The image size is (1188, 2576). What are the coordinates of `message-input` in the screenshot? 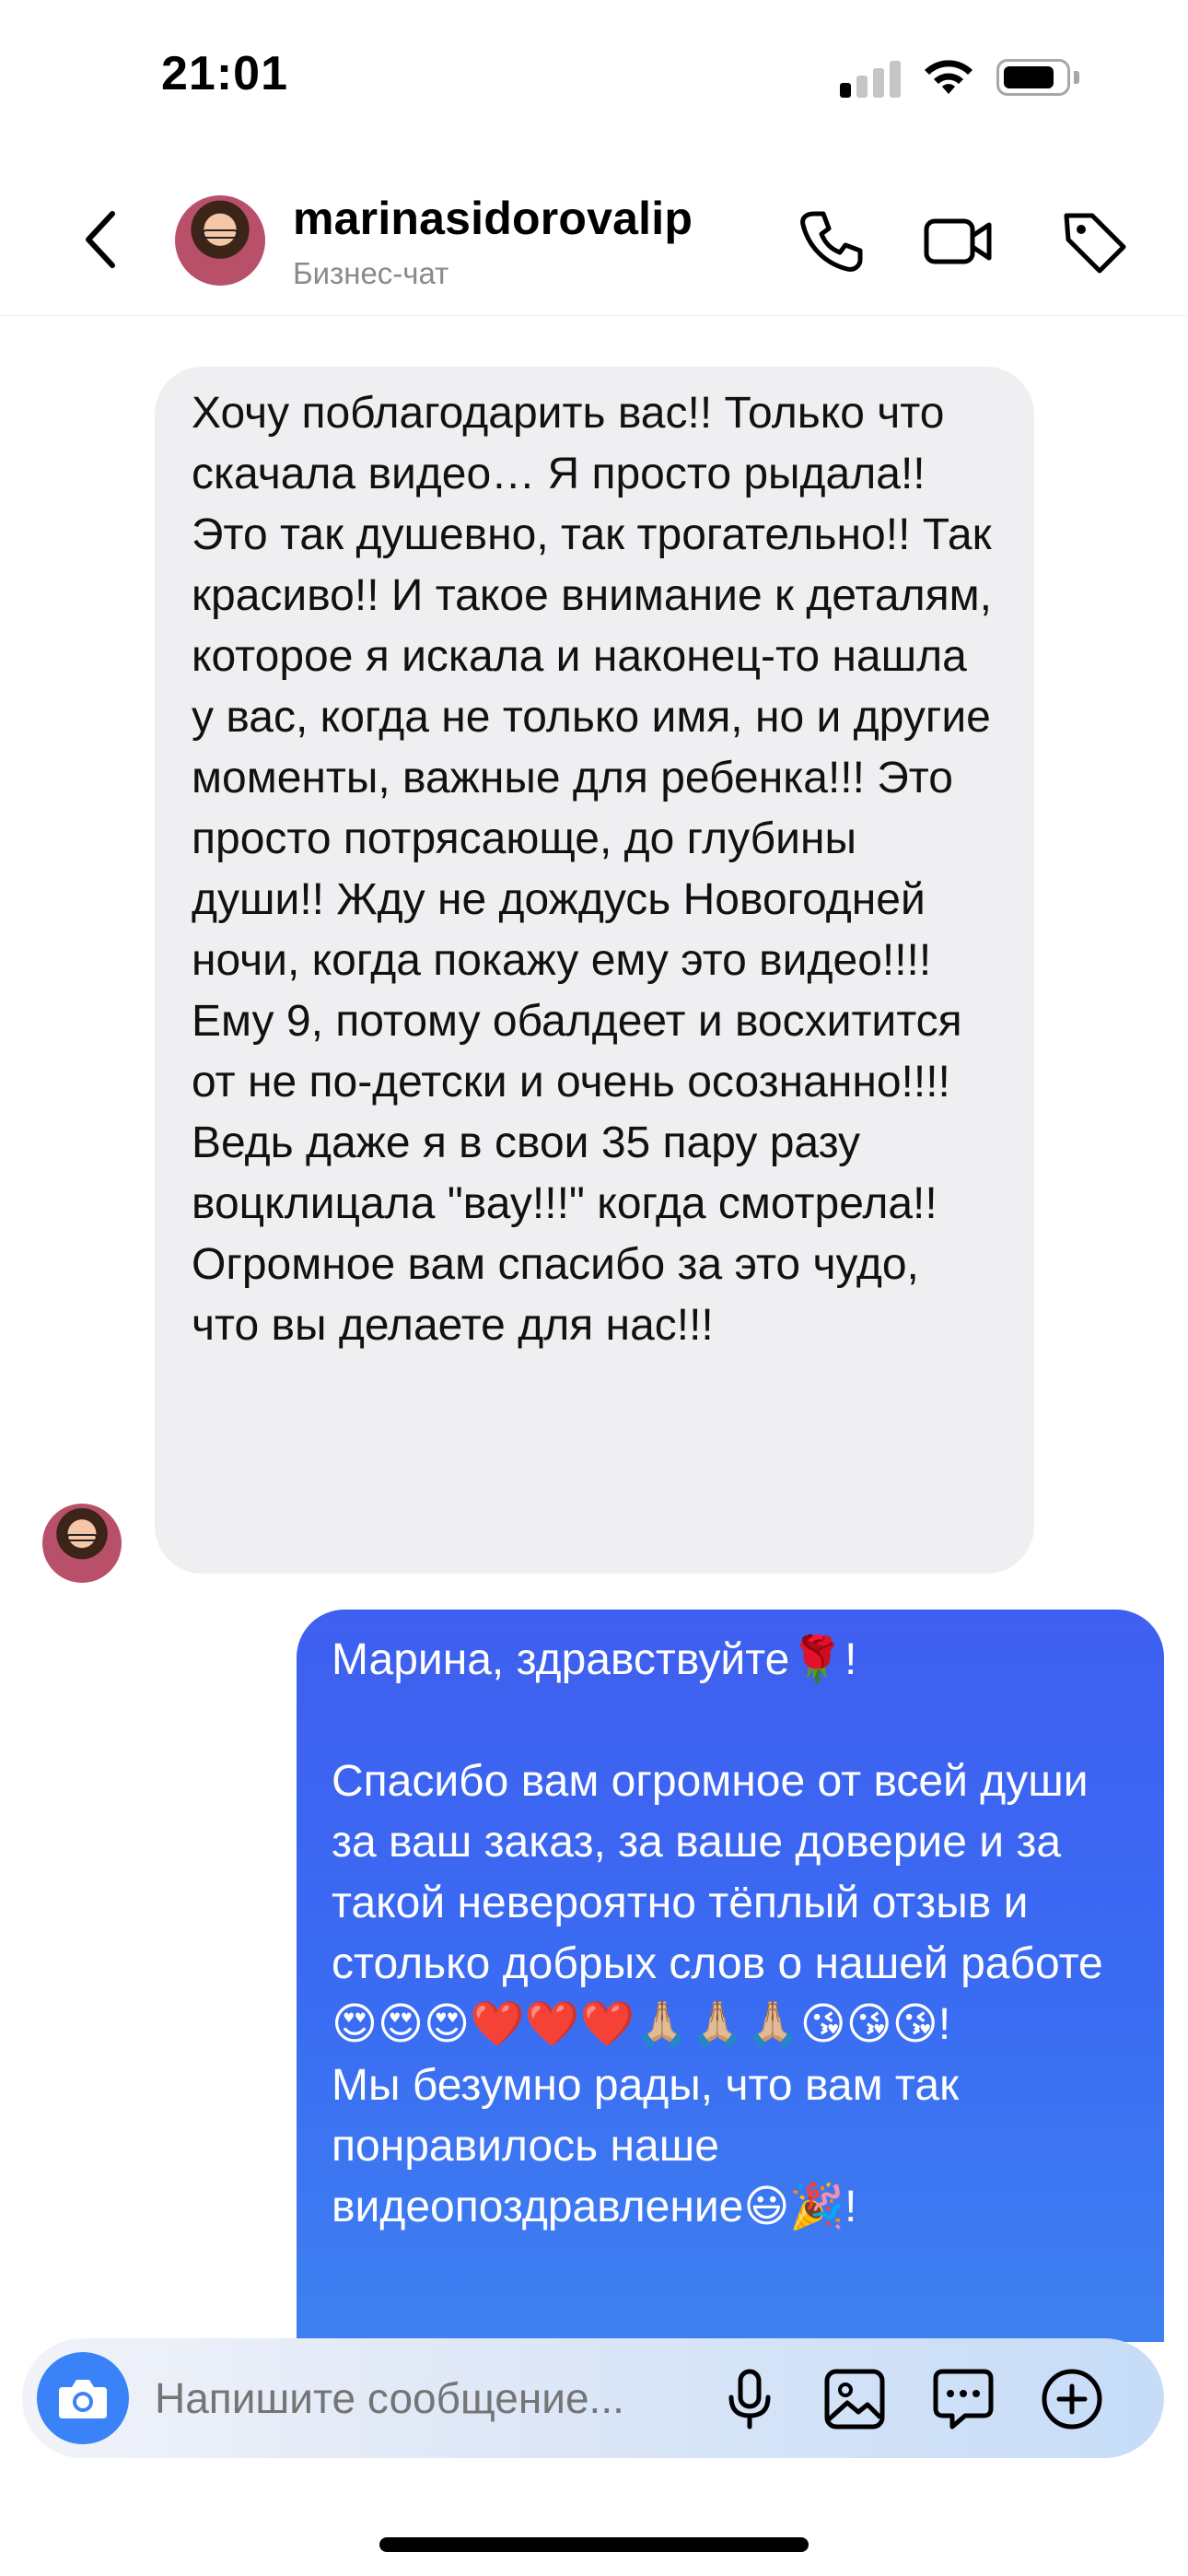 It's located at (440, 2398).